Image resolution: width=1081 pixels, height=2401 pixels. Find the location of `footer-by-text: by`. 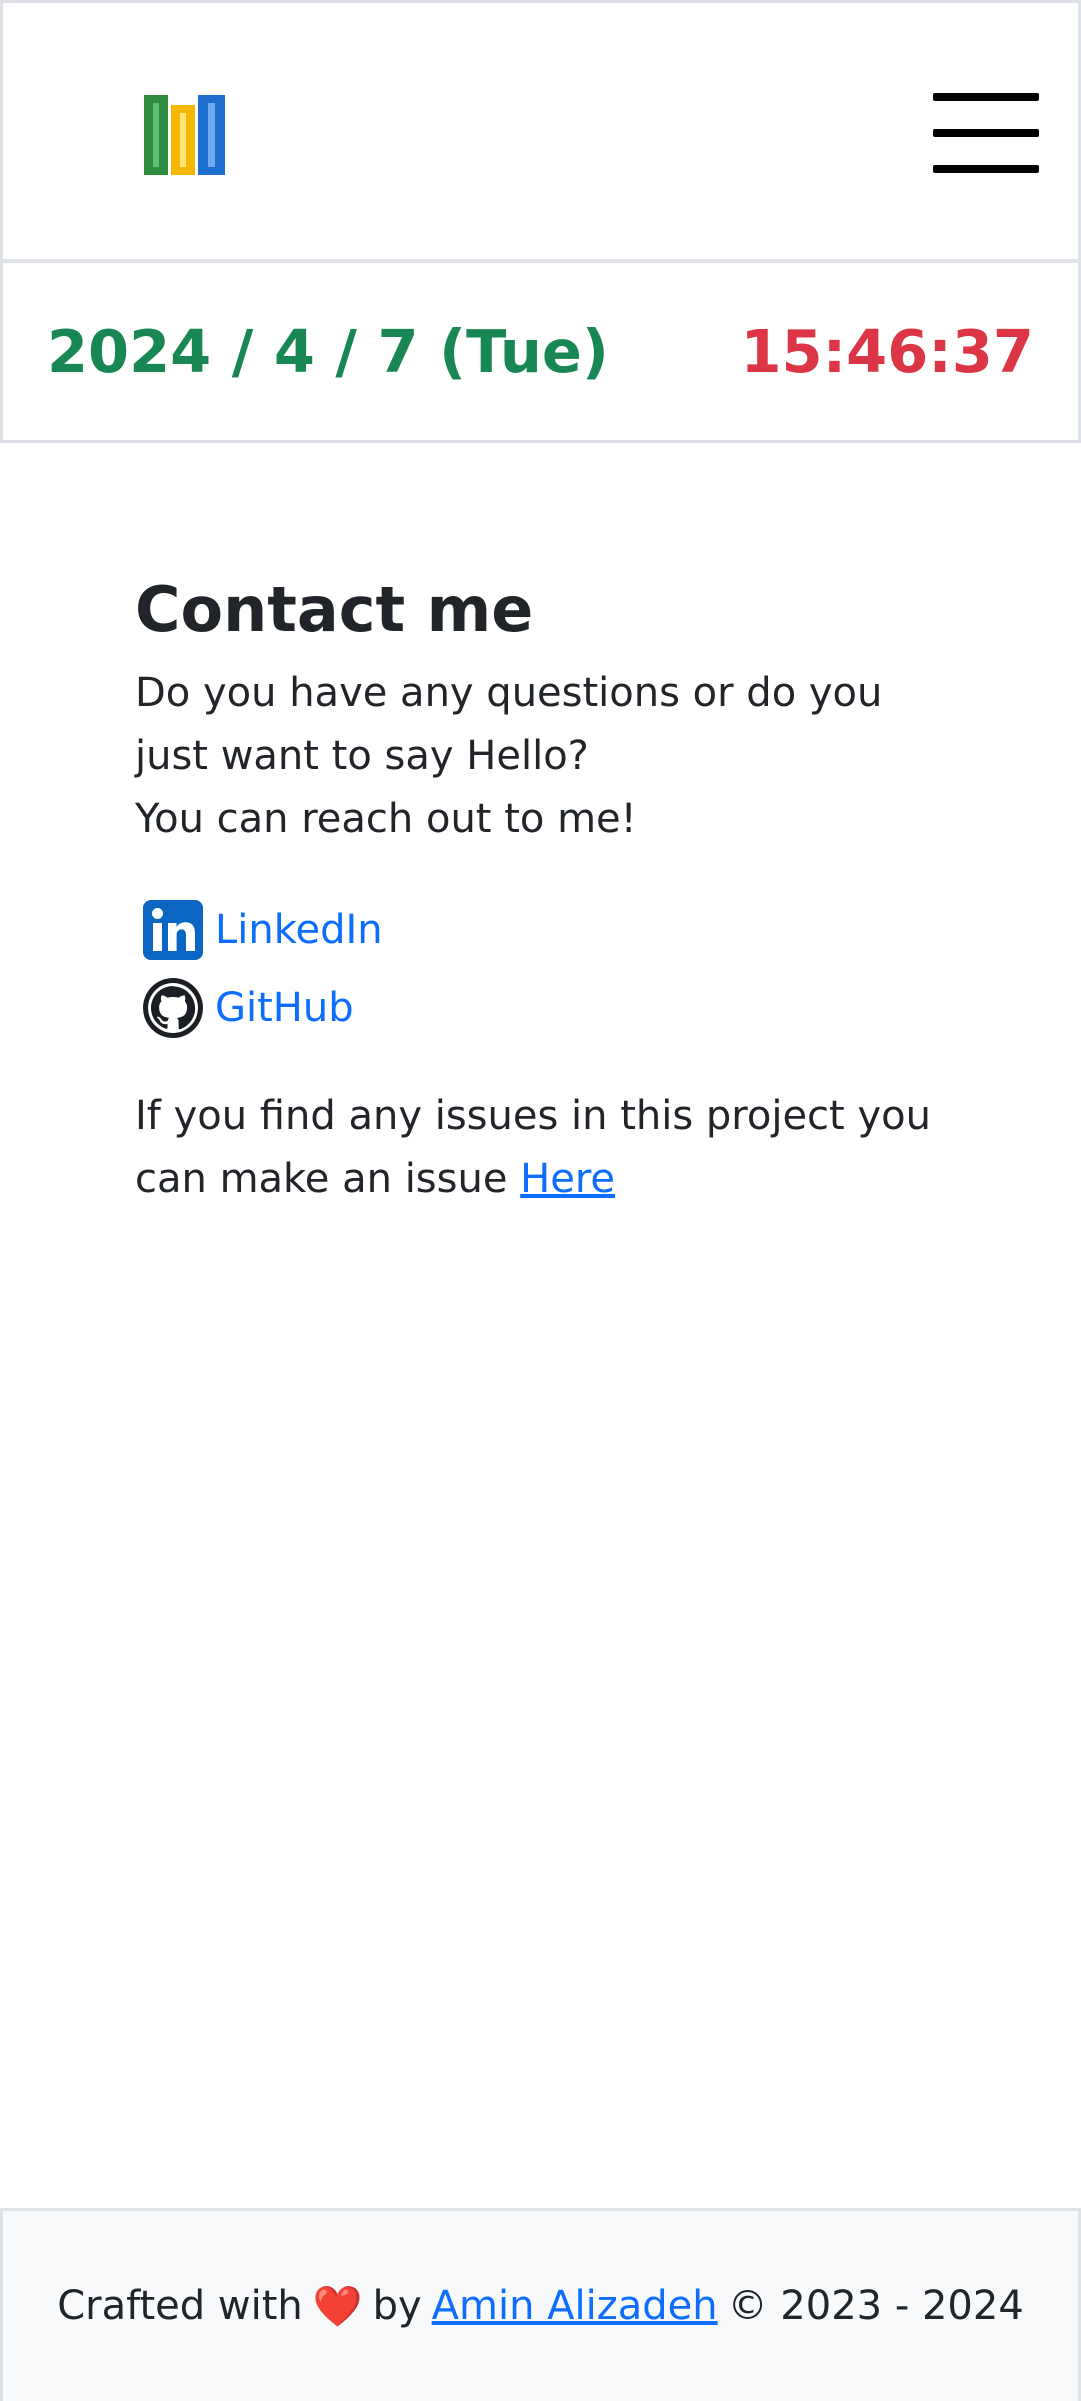

footer-by-text: by is located at coordinates (397, 2306).